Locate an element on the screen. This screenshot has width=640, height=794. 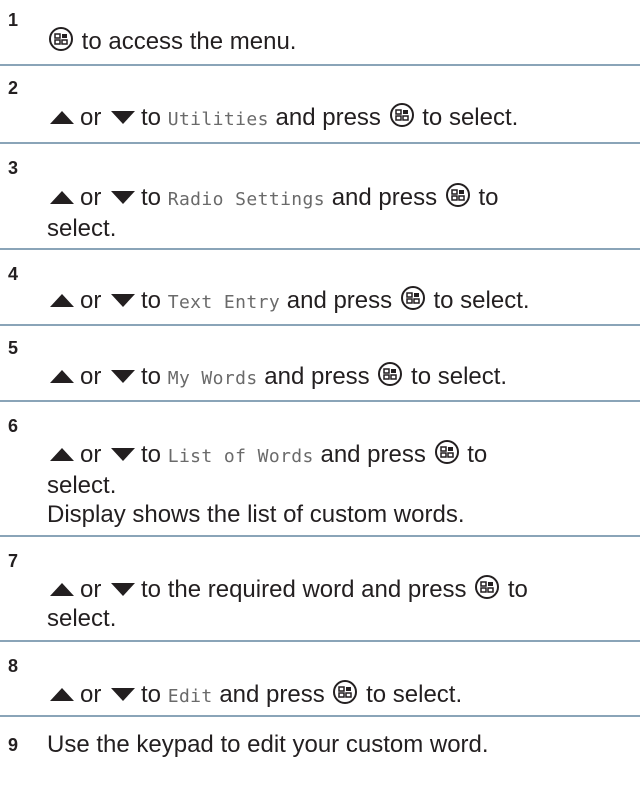
menu-item-name: My Words is located at coordinates (212, 378).